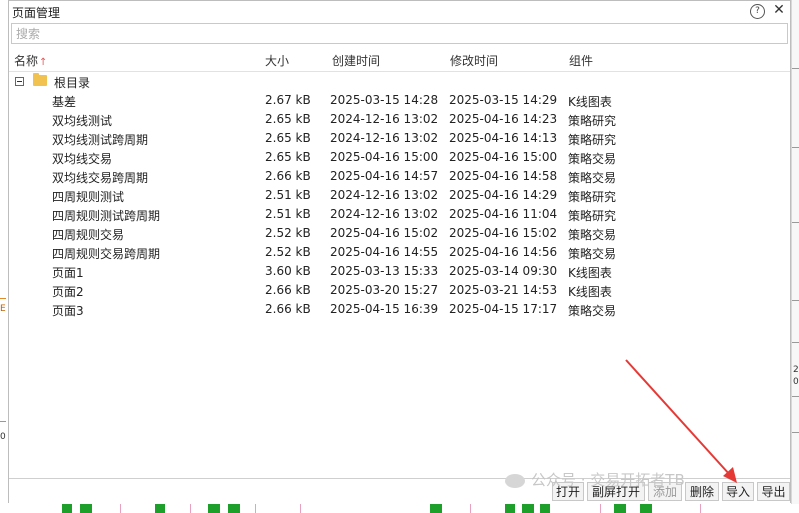 The height and width of the screenshot is (513, 799). What do you see at coordinates (702, 491) in the screenshot?
I see `delete-button: 删除` at bounding box center [702, 491].